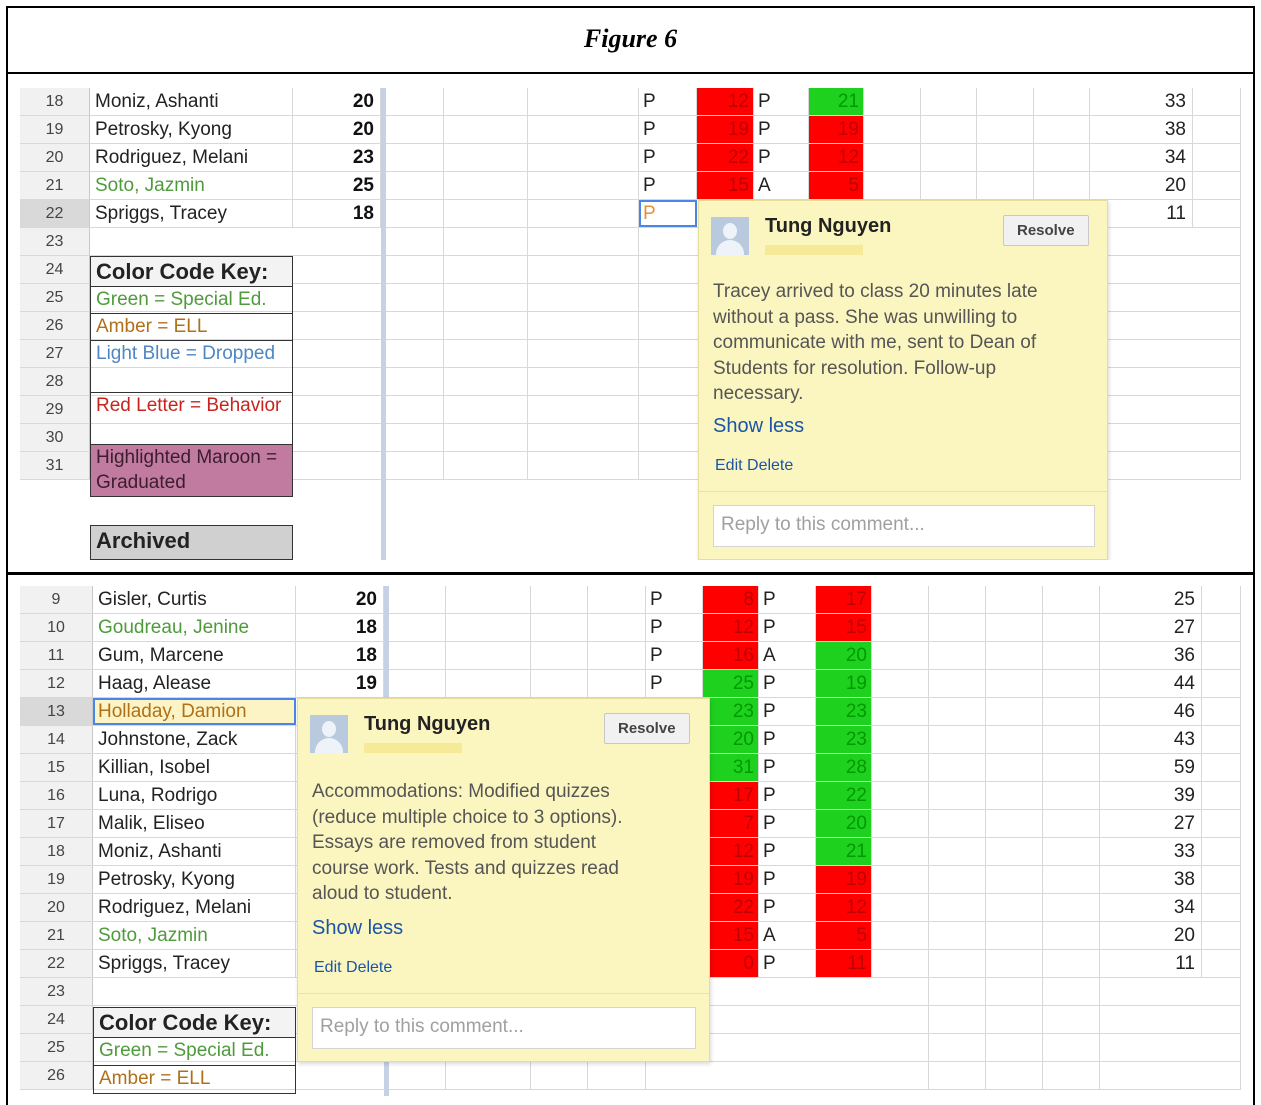 The image size is (1261, 1105). What do you see at coordinates (353, 968) in the screenshot?
I see `edit-delete-links: Edit Delete` at bounding box center [353, 968].